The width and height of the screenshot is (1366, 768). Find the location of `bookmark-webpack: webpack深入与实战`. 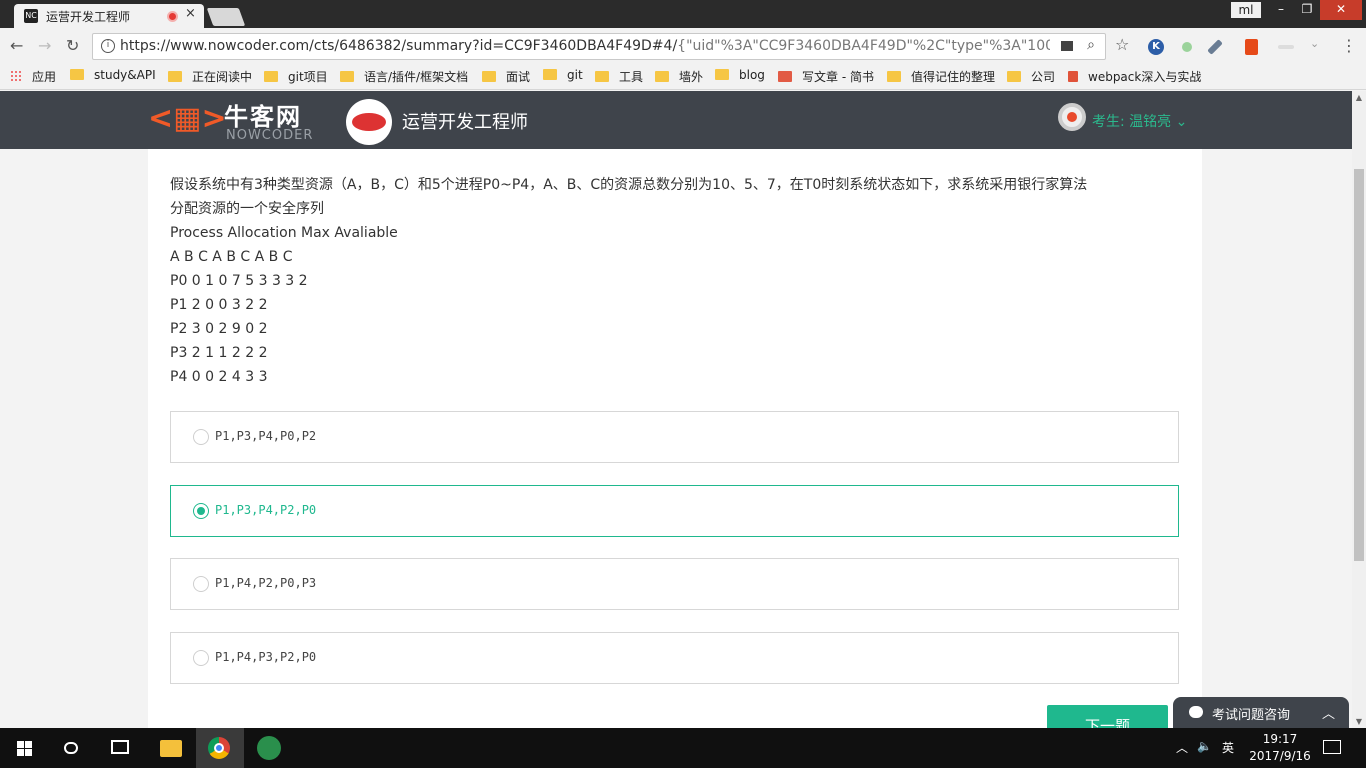

bookmark-webpack: webpack深入与实战 is located at coordinates (1135, 76).